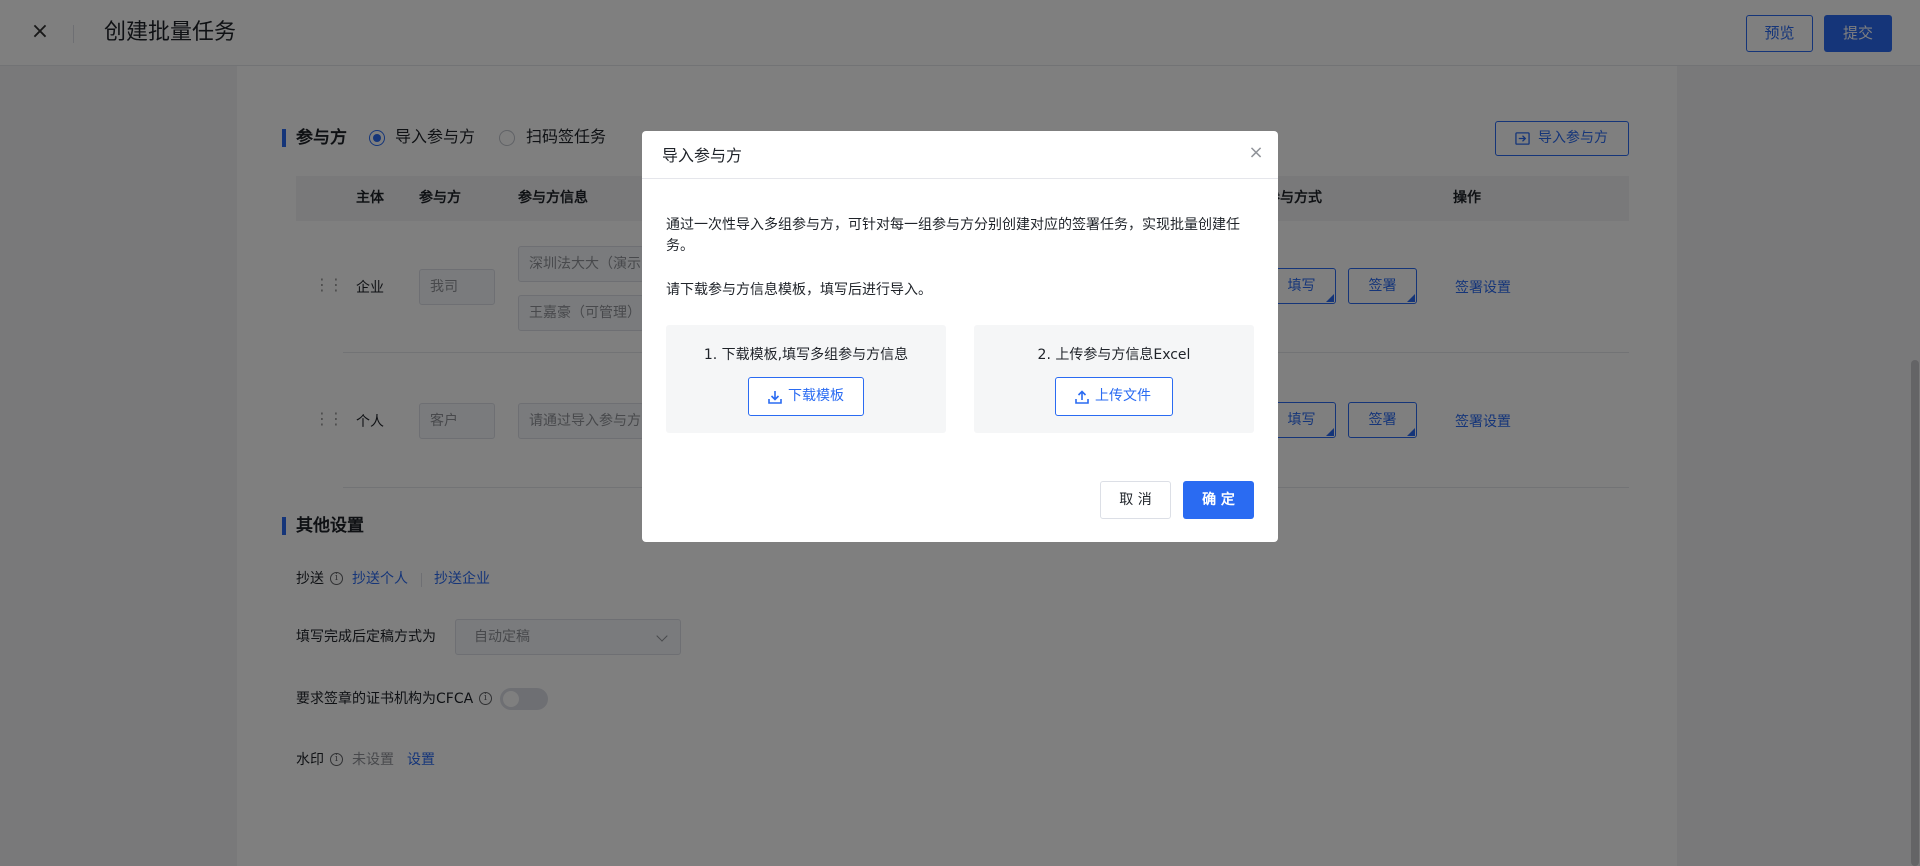  I want to click on close-icon: ×, so click(1256, 153).